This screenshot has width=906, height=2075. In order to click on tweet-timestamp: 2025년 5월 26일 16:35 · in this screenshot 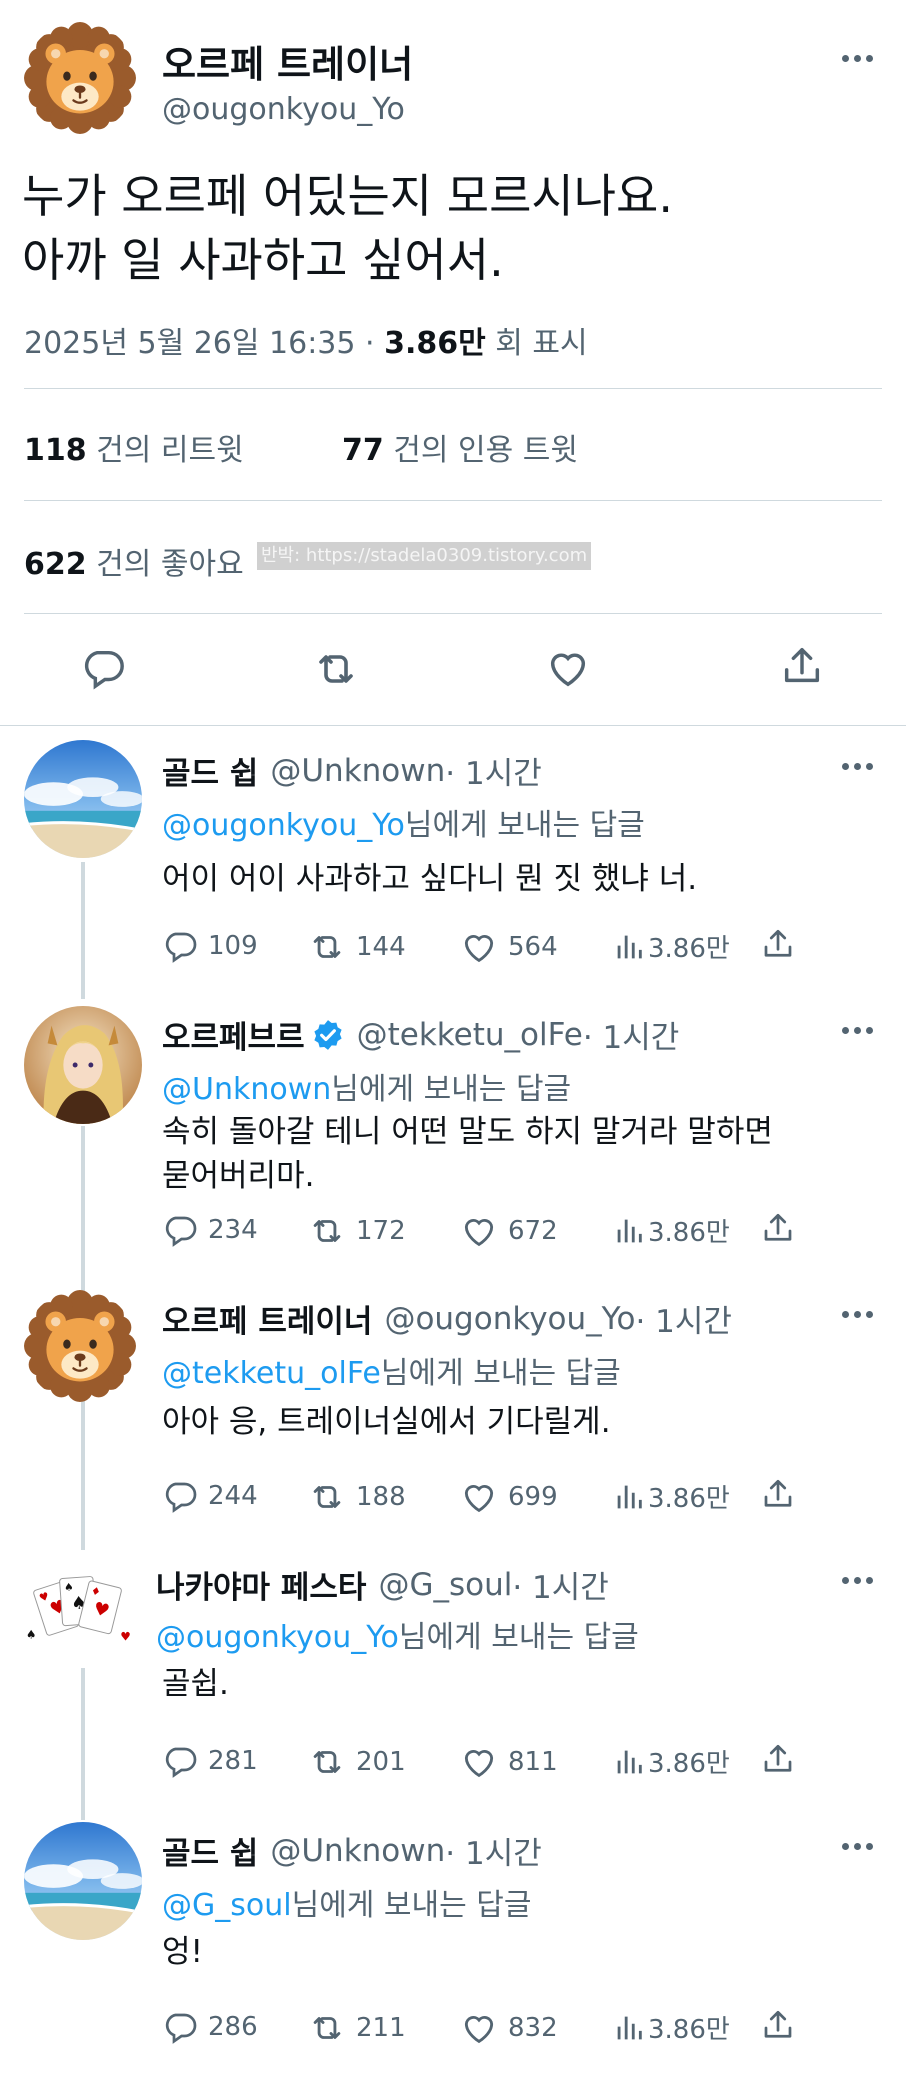, I will do `click(204, 343)`.